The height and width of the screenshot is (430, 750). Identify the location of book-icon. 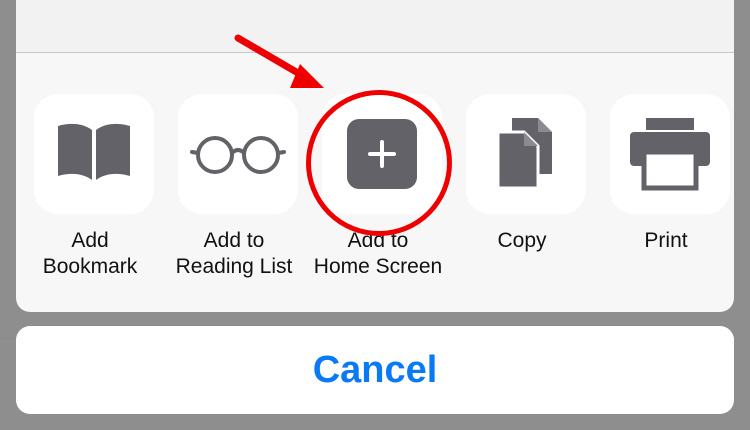
(94, 151).